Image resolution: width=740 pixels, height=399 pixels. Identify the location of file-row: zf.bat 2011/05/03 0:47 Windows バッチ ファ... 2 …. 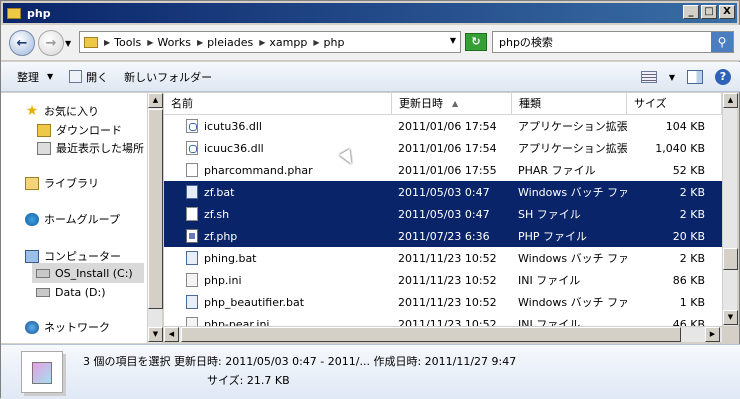
(443, 192).